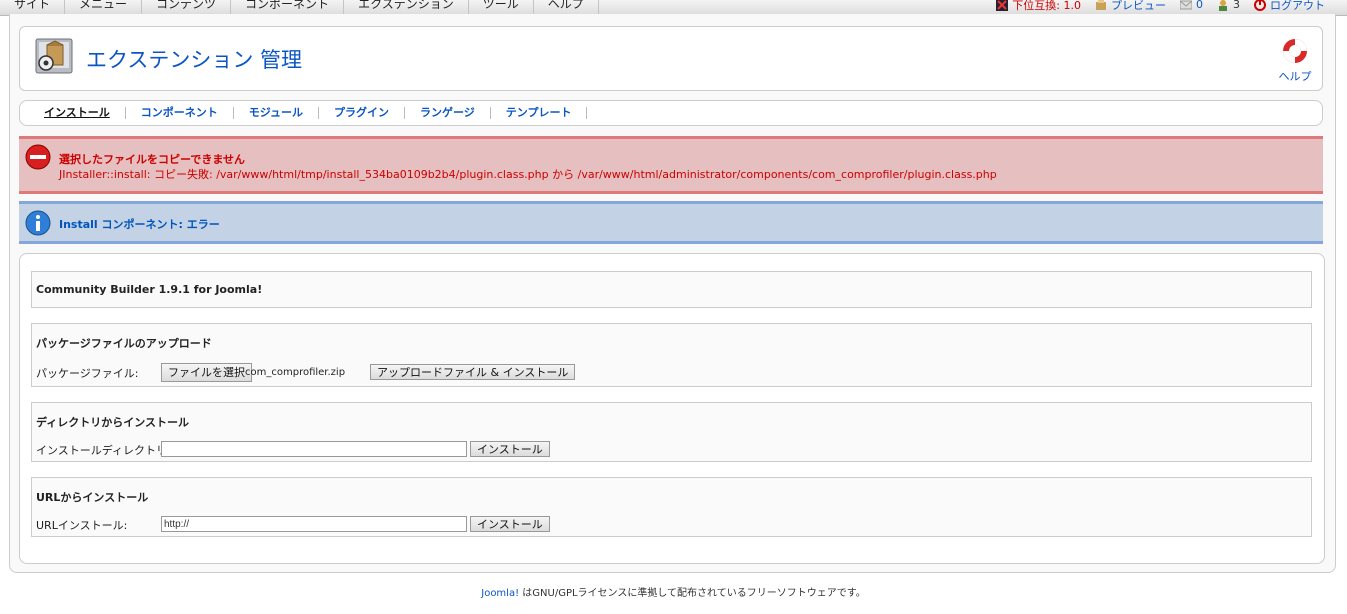 The width and height of the screenshot is (1347, 614). What do you see at coordinates (473, 372) in the screenshot?
I see `upload-install-button: アップロードファイル & インストール` at bounding box center [473, 372].